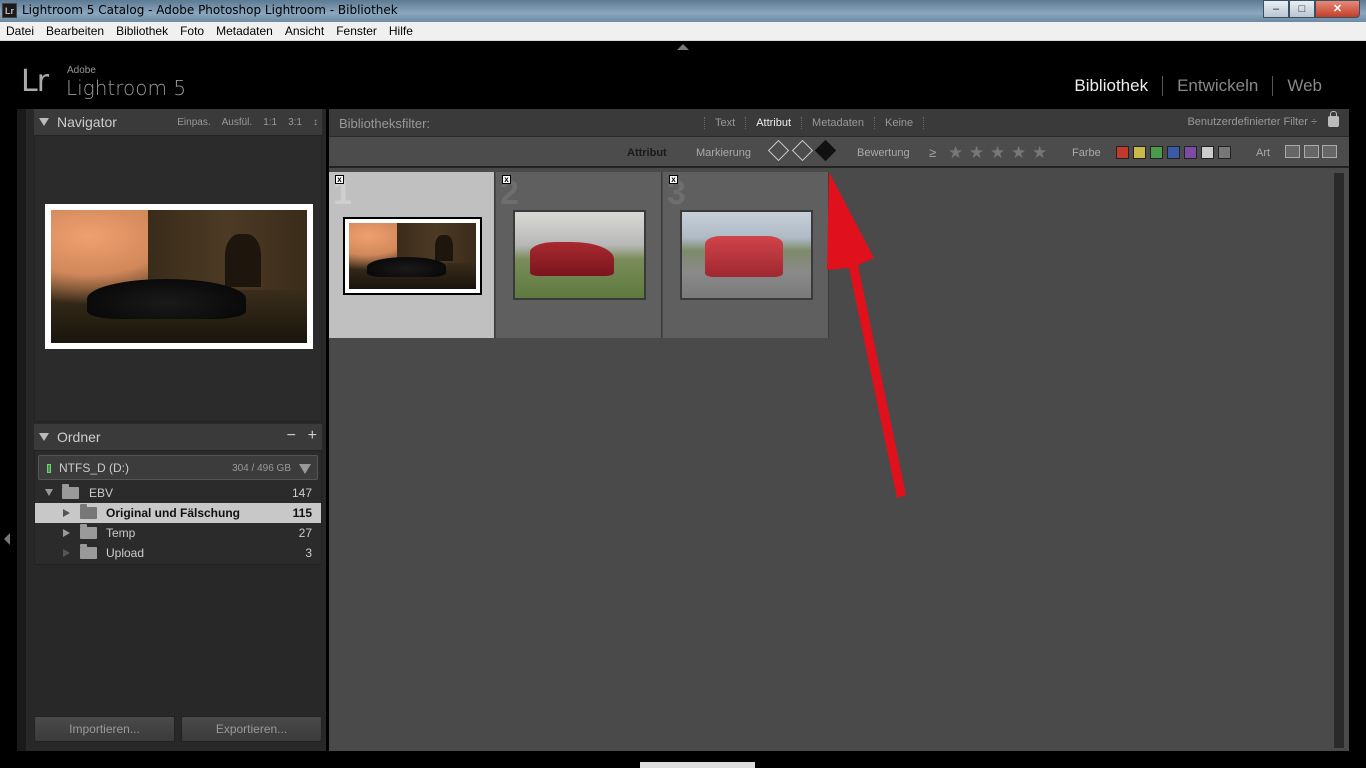 Image resolution: width=1366 pixels, height=768 pixels. I want to click on menu-hilfe: Hilfe, so click(401, 31).